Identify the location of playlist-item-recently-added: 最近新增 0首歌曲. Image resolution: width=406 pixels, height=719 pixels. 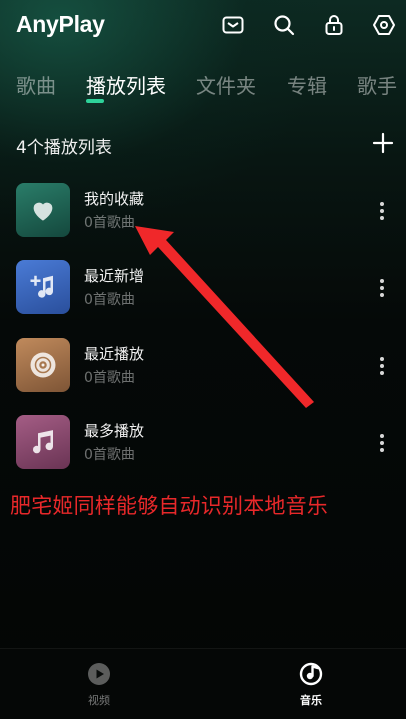
(203, 295).